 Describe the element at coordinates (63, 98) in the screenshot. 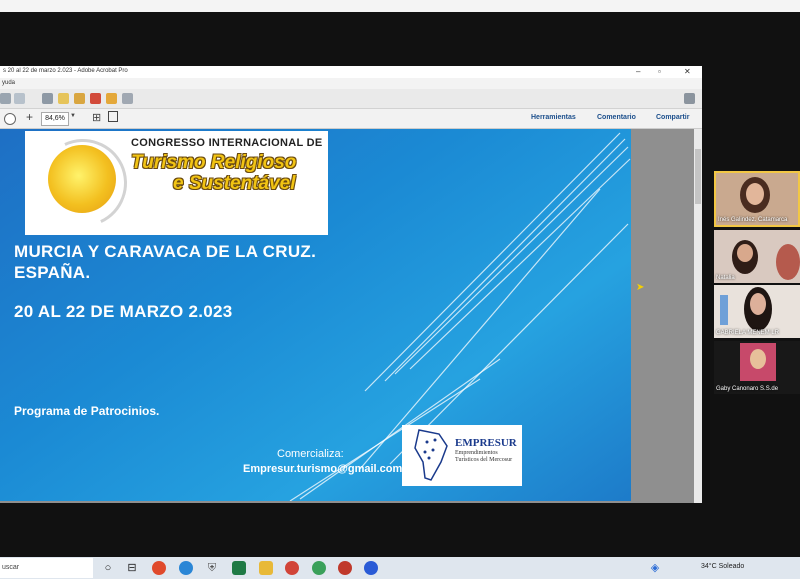

I see `comment-icon` at that location.